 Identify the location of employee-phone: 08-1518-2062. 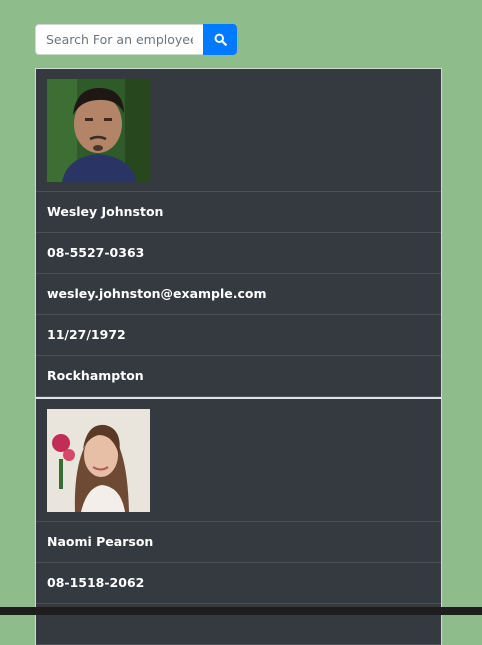
(238, 583).